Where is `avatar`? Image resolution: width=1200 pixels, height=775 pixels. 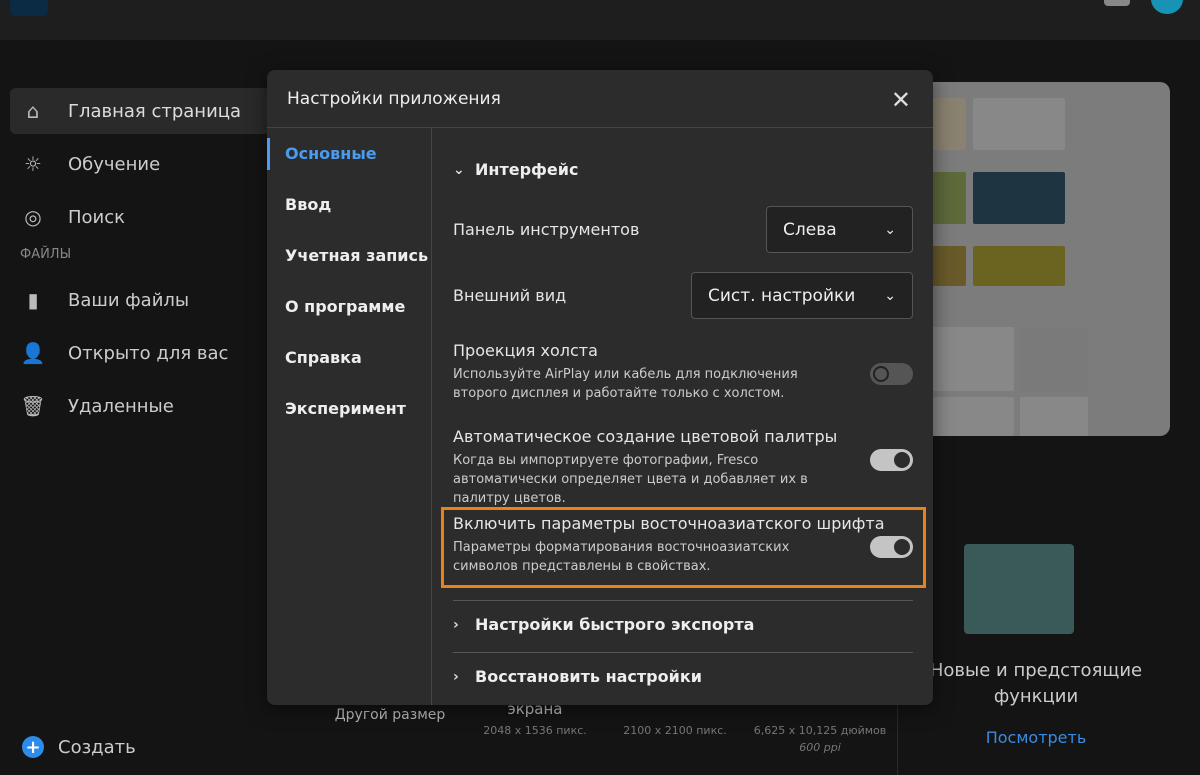 avatar is located at coordinates (1167, 7).